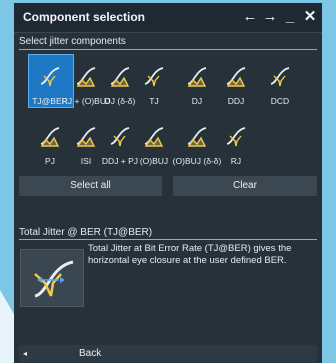 This screenshot has height=363, width=336. I want to click on back-label: Back, so click(90, 353).